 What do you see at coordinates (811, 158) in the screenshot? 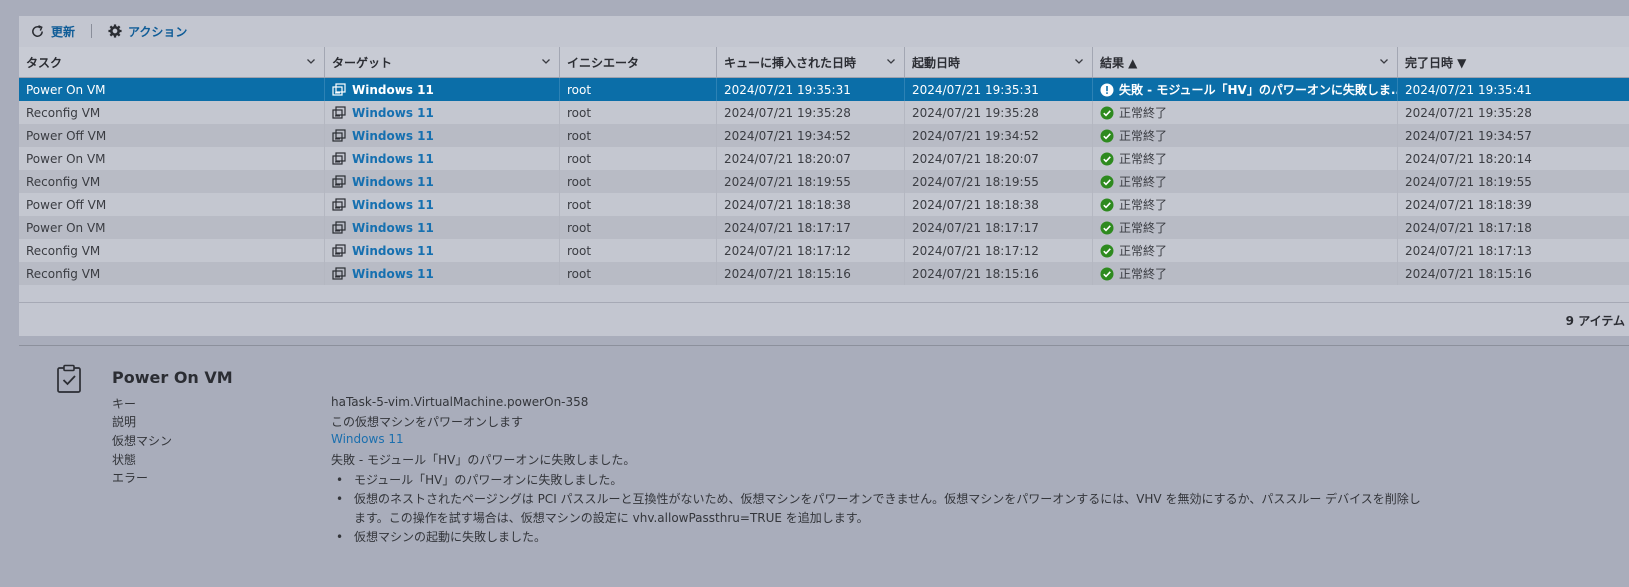
I see `cell-queued: 2024/07/21 18:20:07` at bounding box center [811, 158].